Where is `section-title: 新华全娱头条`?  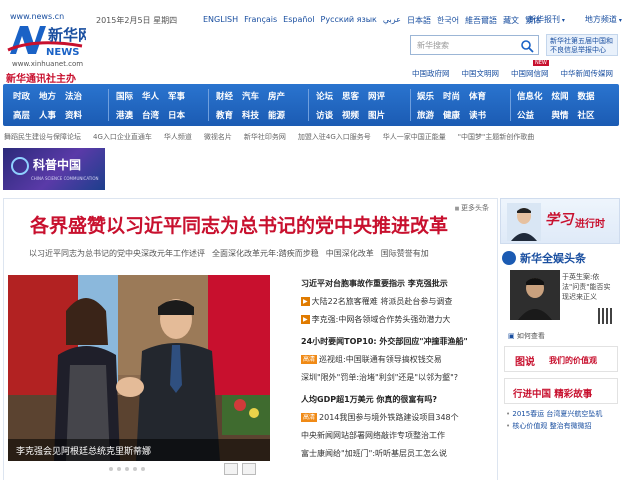
section-title: 新华全娱头条 is located at coordinates (553, 258).